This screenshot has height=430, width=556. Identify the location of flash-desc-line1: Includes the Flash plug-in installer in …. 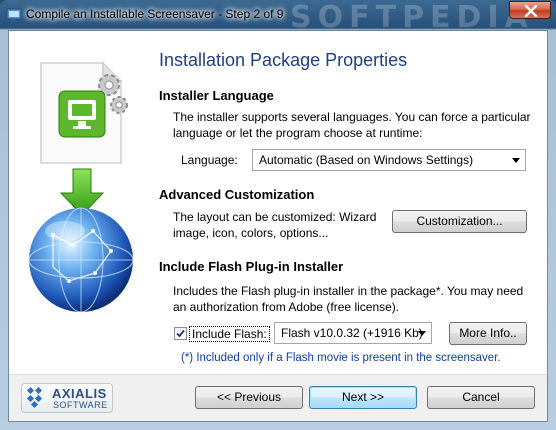
(348, 291).